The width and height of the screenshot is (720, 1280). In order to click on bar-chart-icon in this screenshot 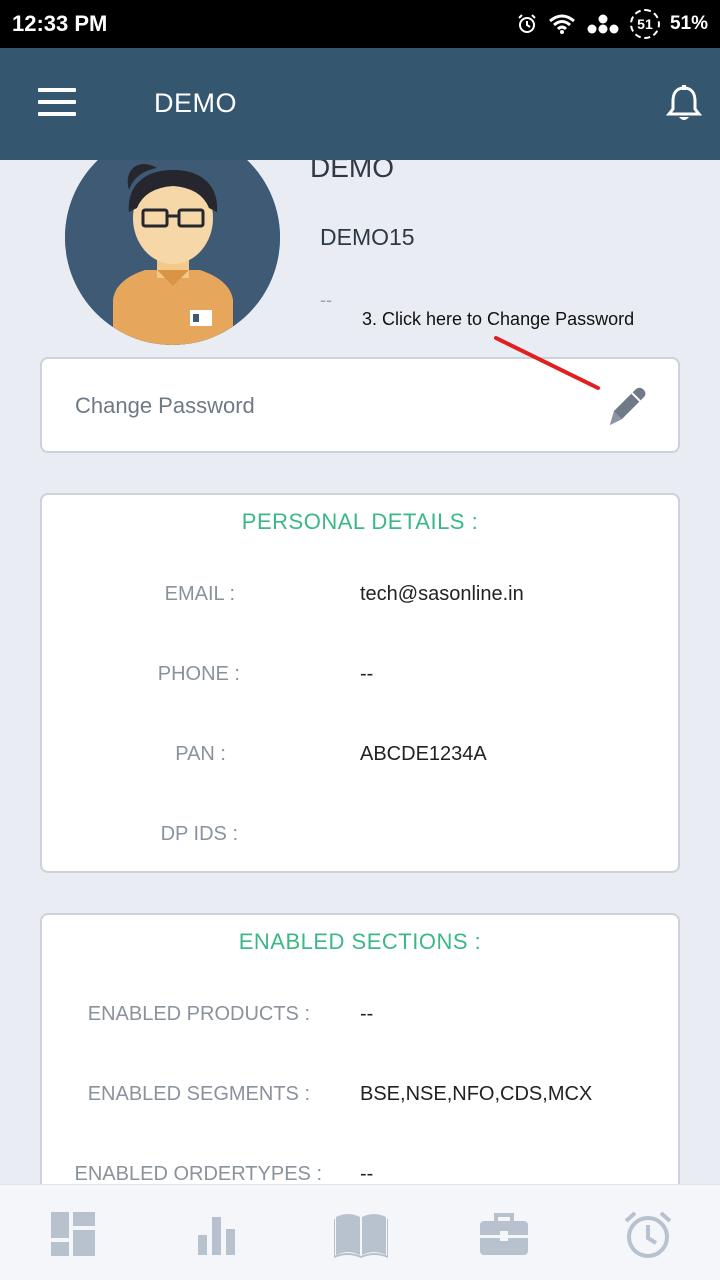, I will do `click(216, 1236)`.